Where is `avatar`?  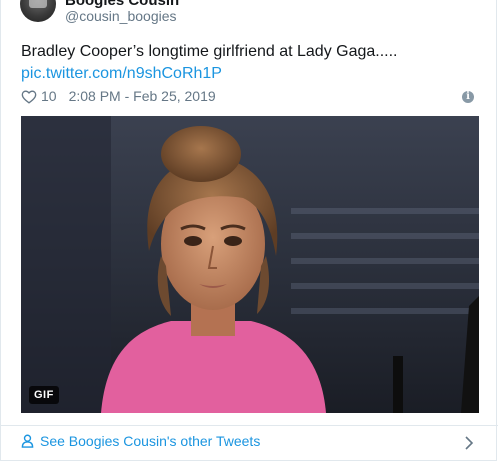 avatar is located at coordinates (38, 11).